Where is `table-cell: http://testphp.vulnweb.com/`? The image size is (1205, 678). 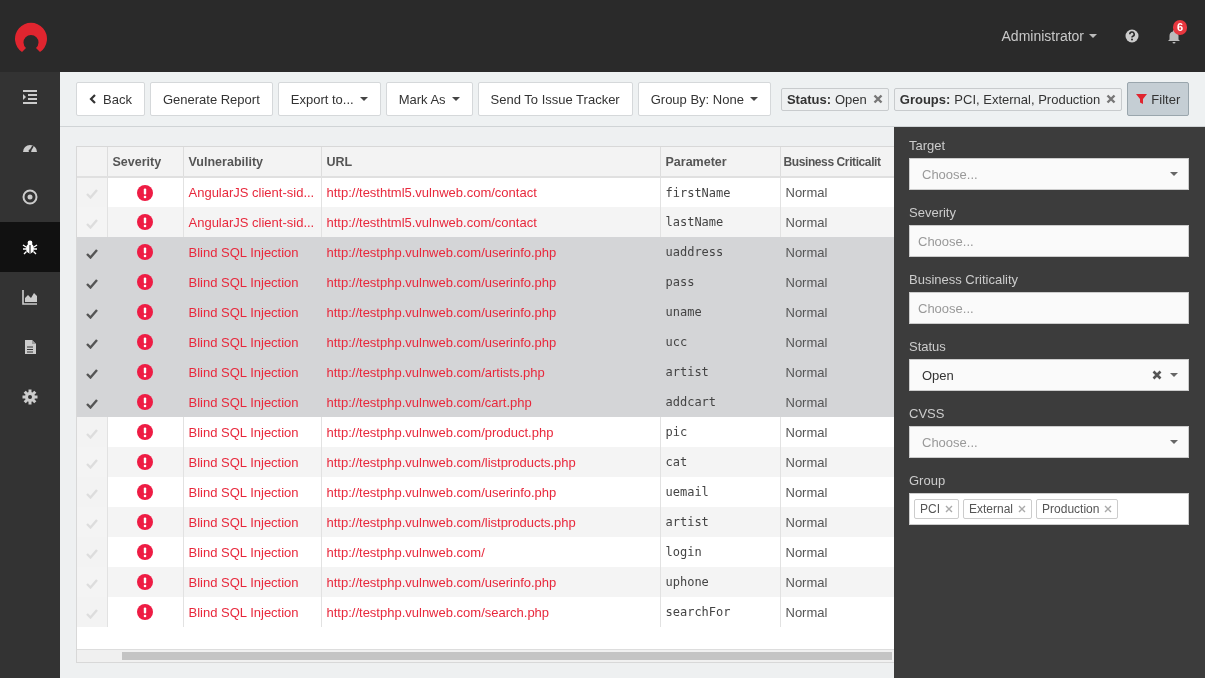
table-cell: http://testphp.vulnweb.com/ is located at coordinates (490, 552).